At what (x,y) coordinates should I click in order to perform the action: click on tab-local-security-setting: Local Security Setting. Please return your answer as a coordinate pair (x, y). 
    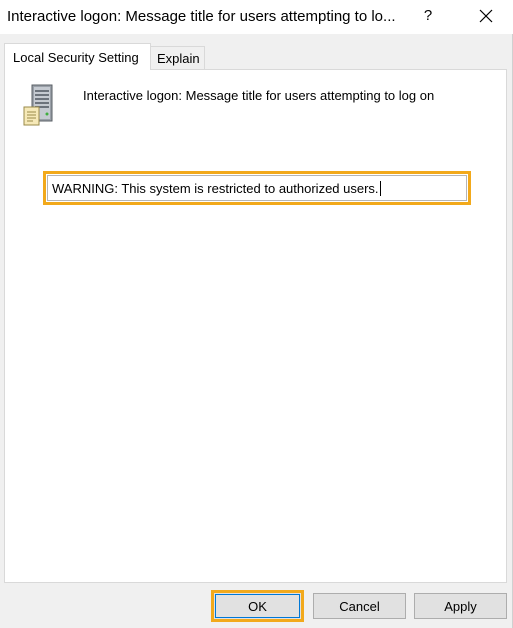
    Looking at the image, I should click on (77, 56).